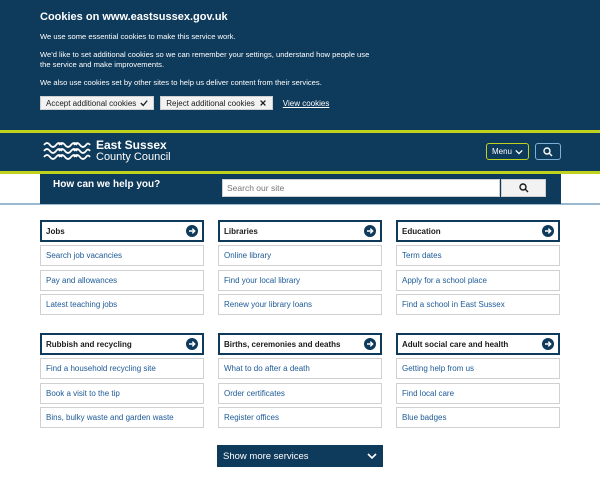 The height and width of the screenshot is (480, 600). What do you see at coordinates (478, 255) in the screenshot?
I see `service-link: Term dates` at bounding box center [478, 255].